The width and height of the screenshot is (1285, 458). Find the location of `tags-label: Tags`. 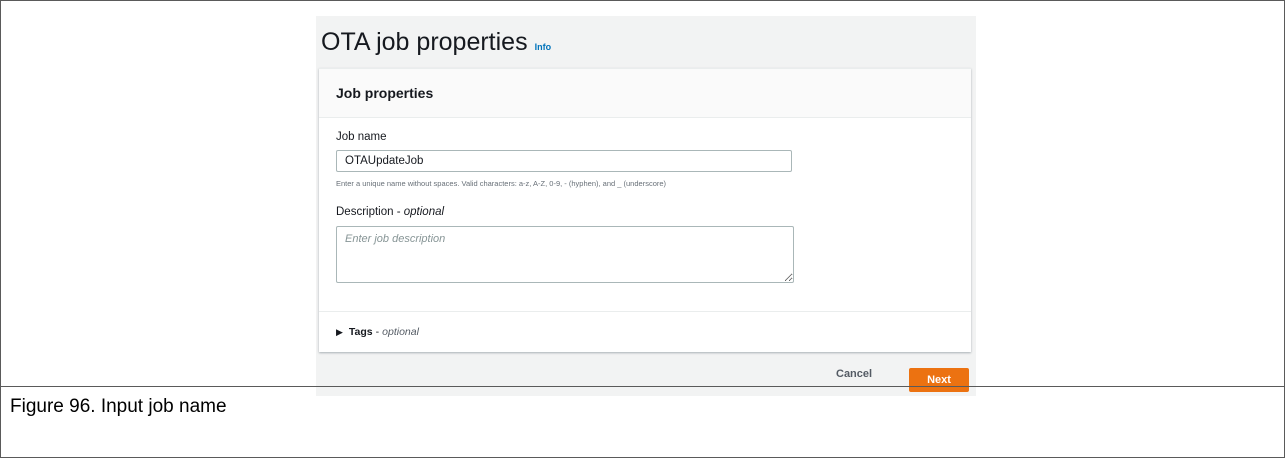

tags-label: Tags is located at coordinates (360, 332).